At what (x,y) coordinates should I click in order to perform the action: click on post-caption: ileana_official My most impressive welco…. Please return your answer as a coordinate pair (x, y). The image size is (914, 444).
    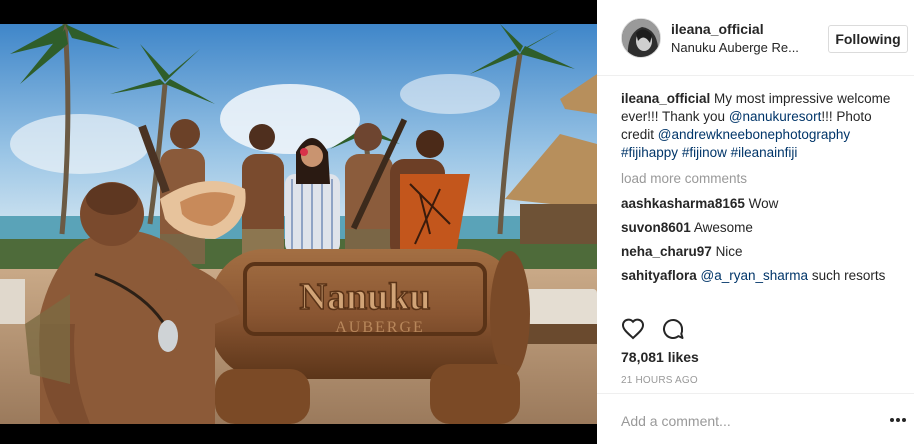
    Looking at the image, I should click on (763, 126).